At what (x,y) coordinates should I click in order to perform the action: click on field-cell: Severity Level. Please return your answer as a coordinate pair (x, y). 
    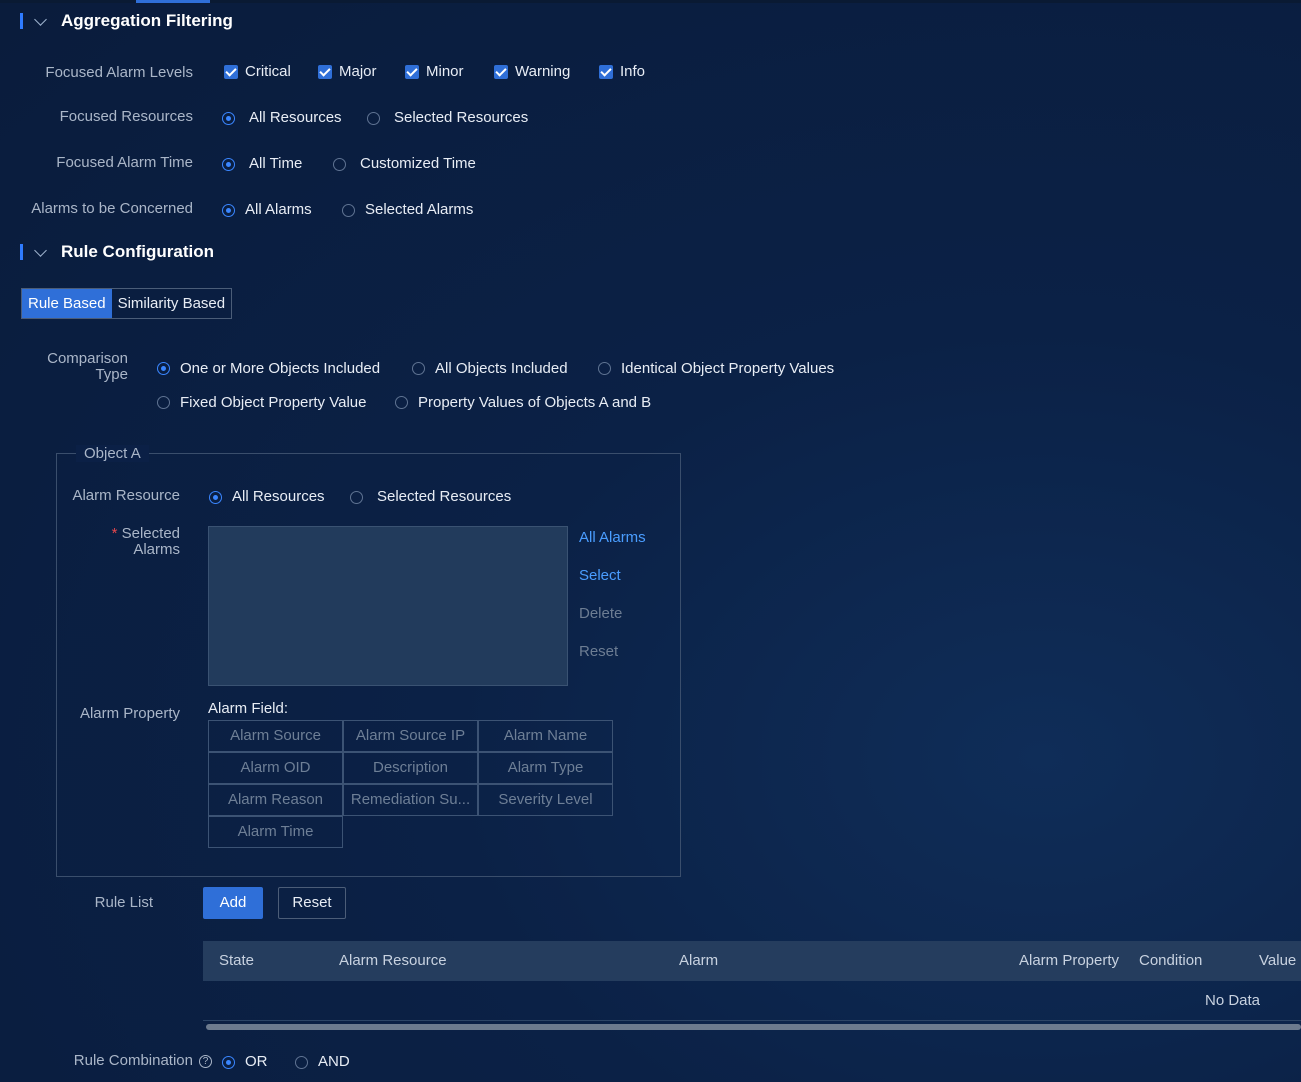
    Looking at the image, I should click on (545, 800).